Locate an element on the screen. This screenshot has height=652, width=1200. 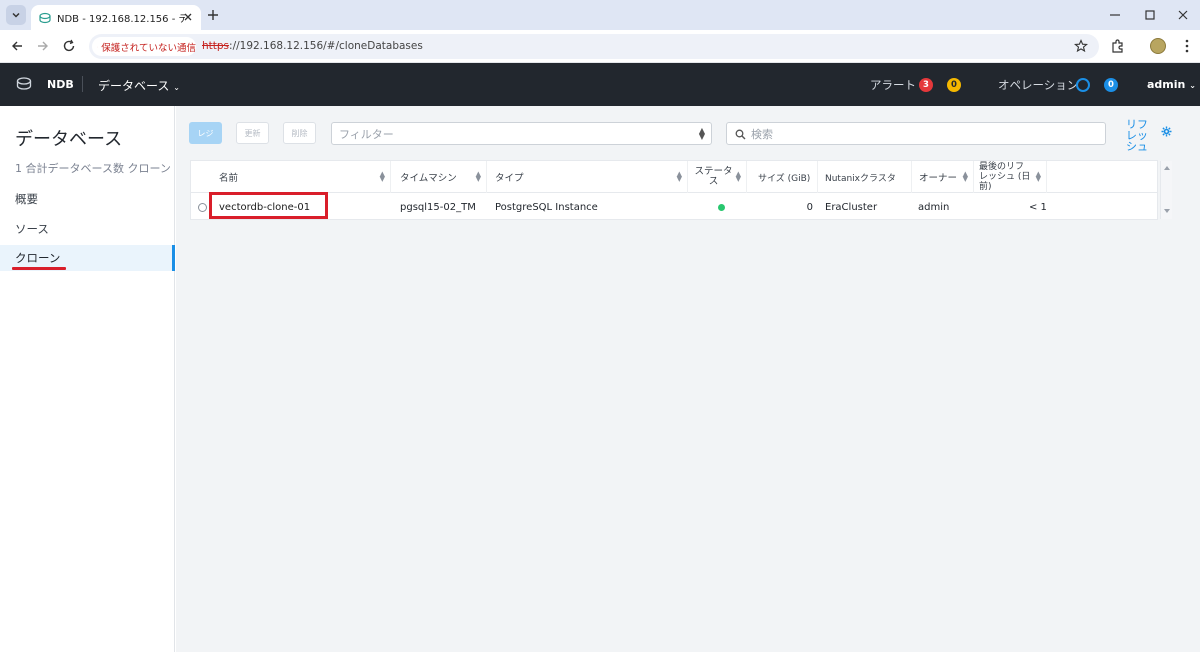
column-label: 名前 is located at coordinates (229, 178).